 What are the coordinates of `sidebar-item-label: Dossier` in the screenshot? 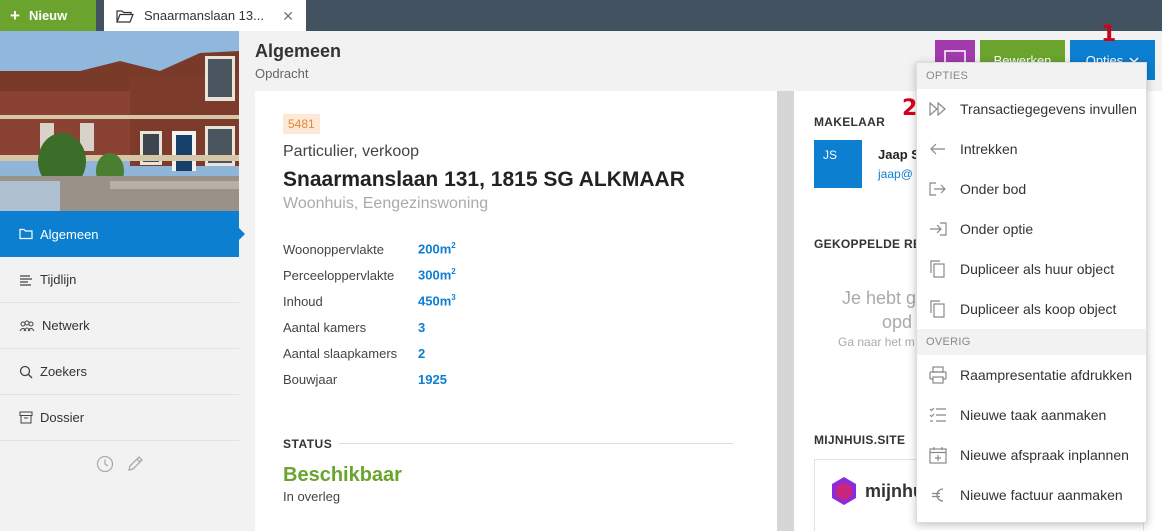 It's located at (62, 417).